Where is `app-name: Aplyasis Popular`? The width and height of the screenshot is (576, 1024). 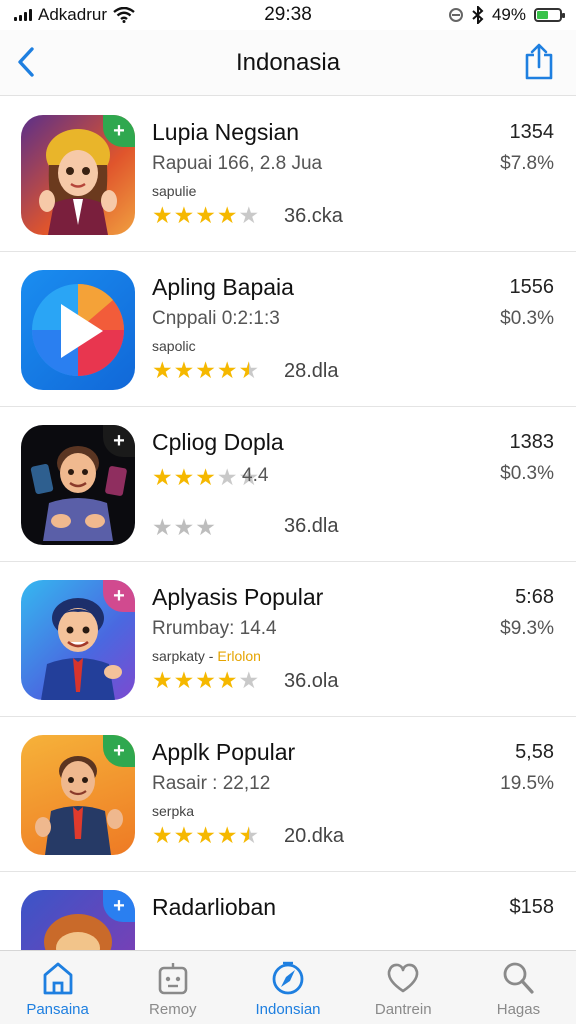 app-name: Aplyasis Popular is located at coordinates (238, 597).